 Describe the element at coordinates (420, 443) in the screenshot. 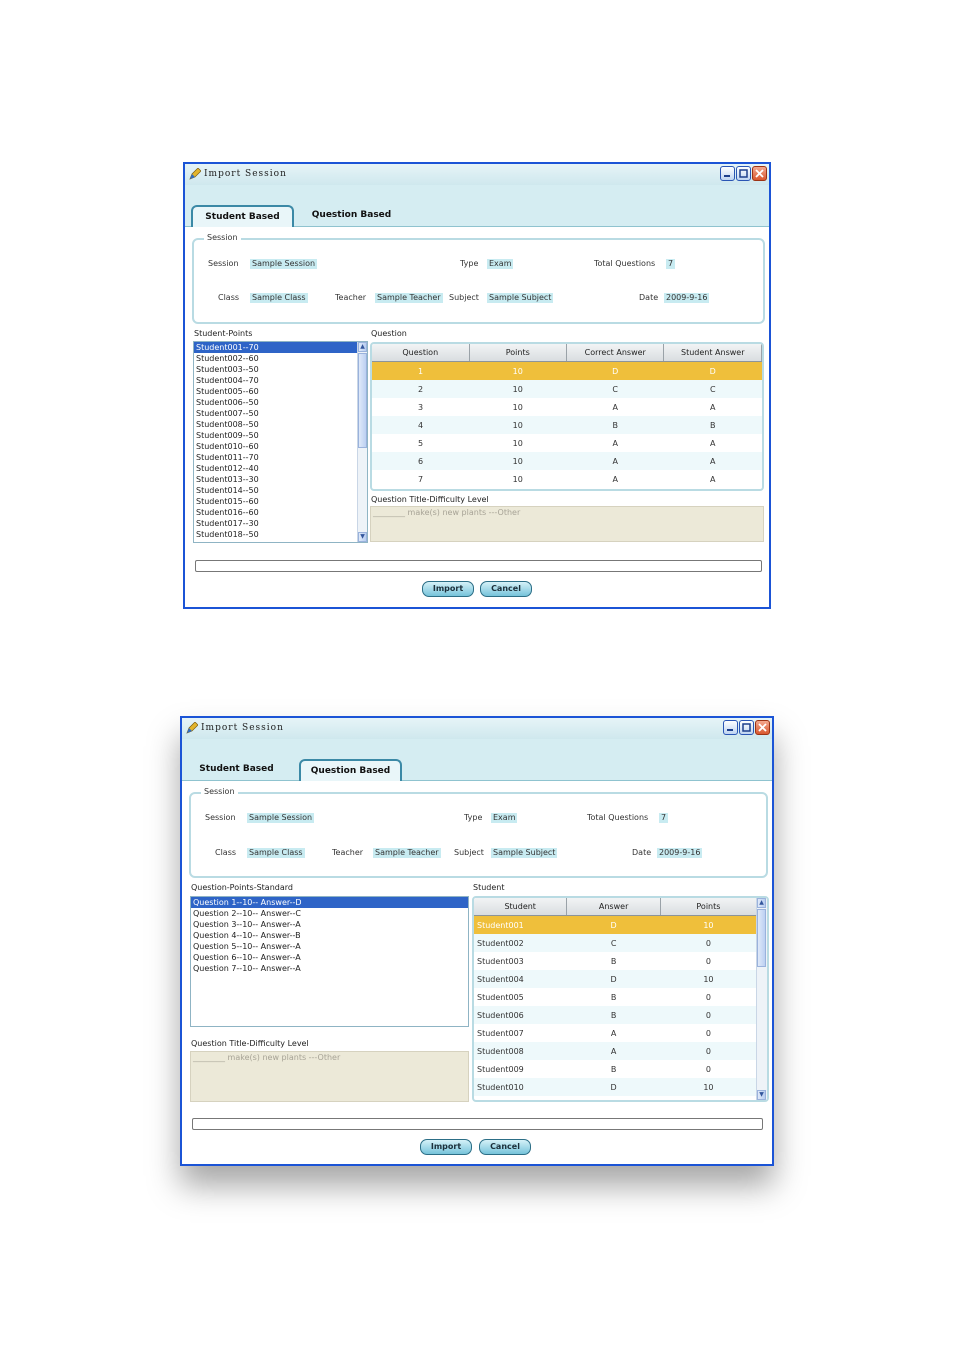

I see `table-cell: 5` at that location.